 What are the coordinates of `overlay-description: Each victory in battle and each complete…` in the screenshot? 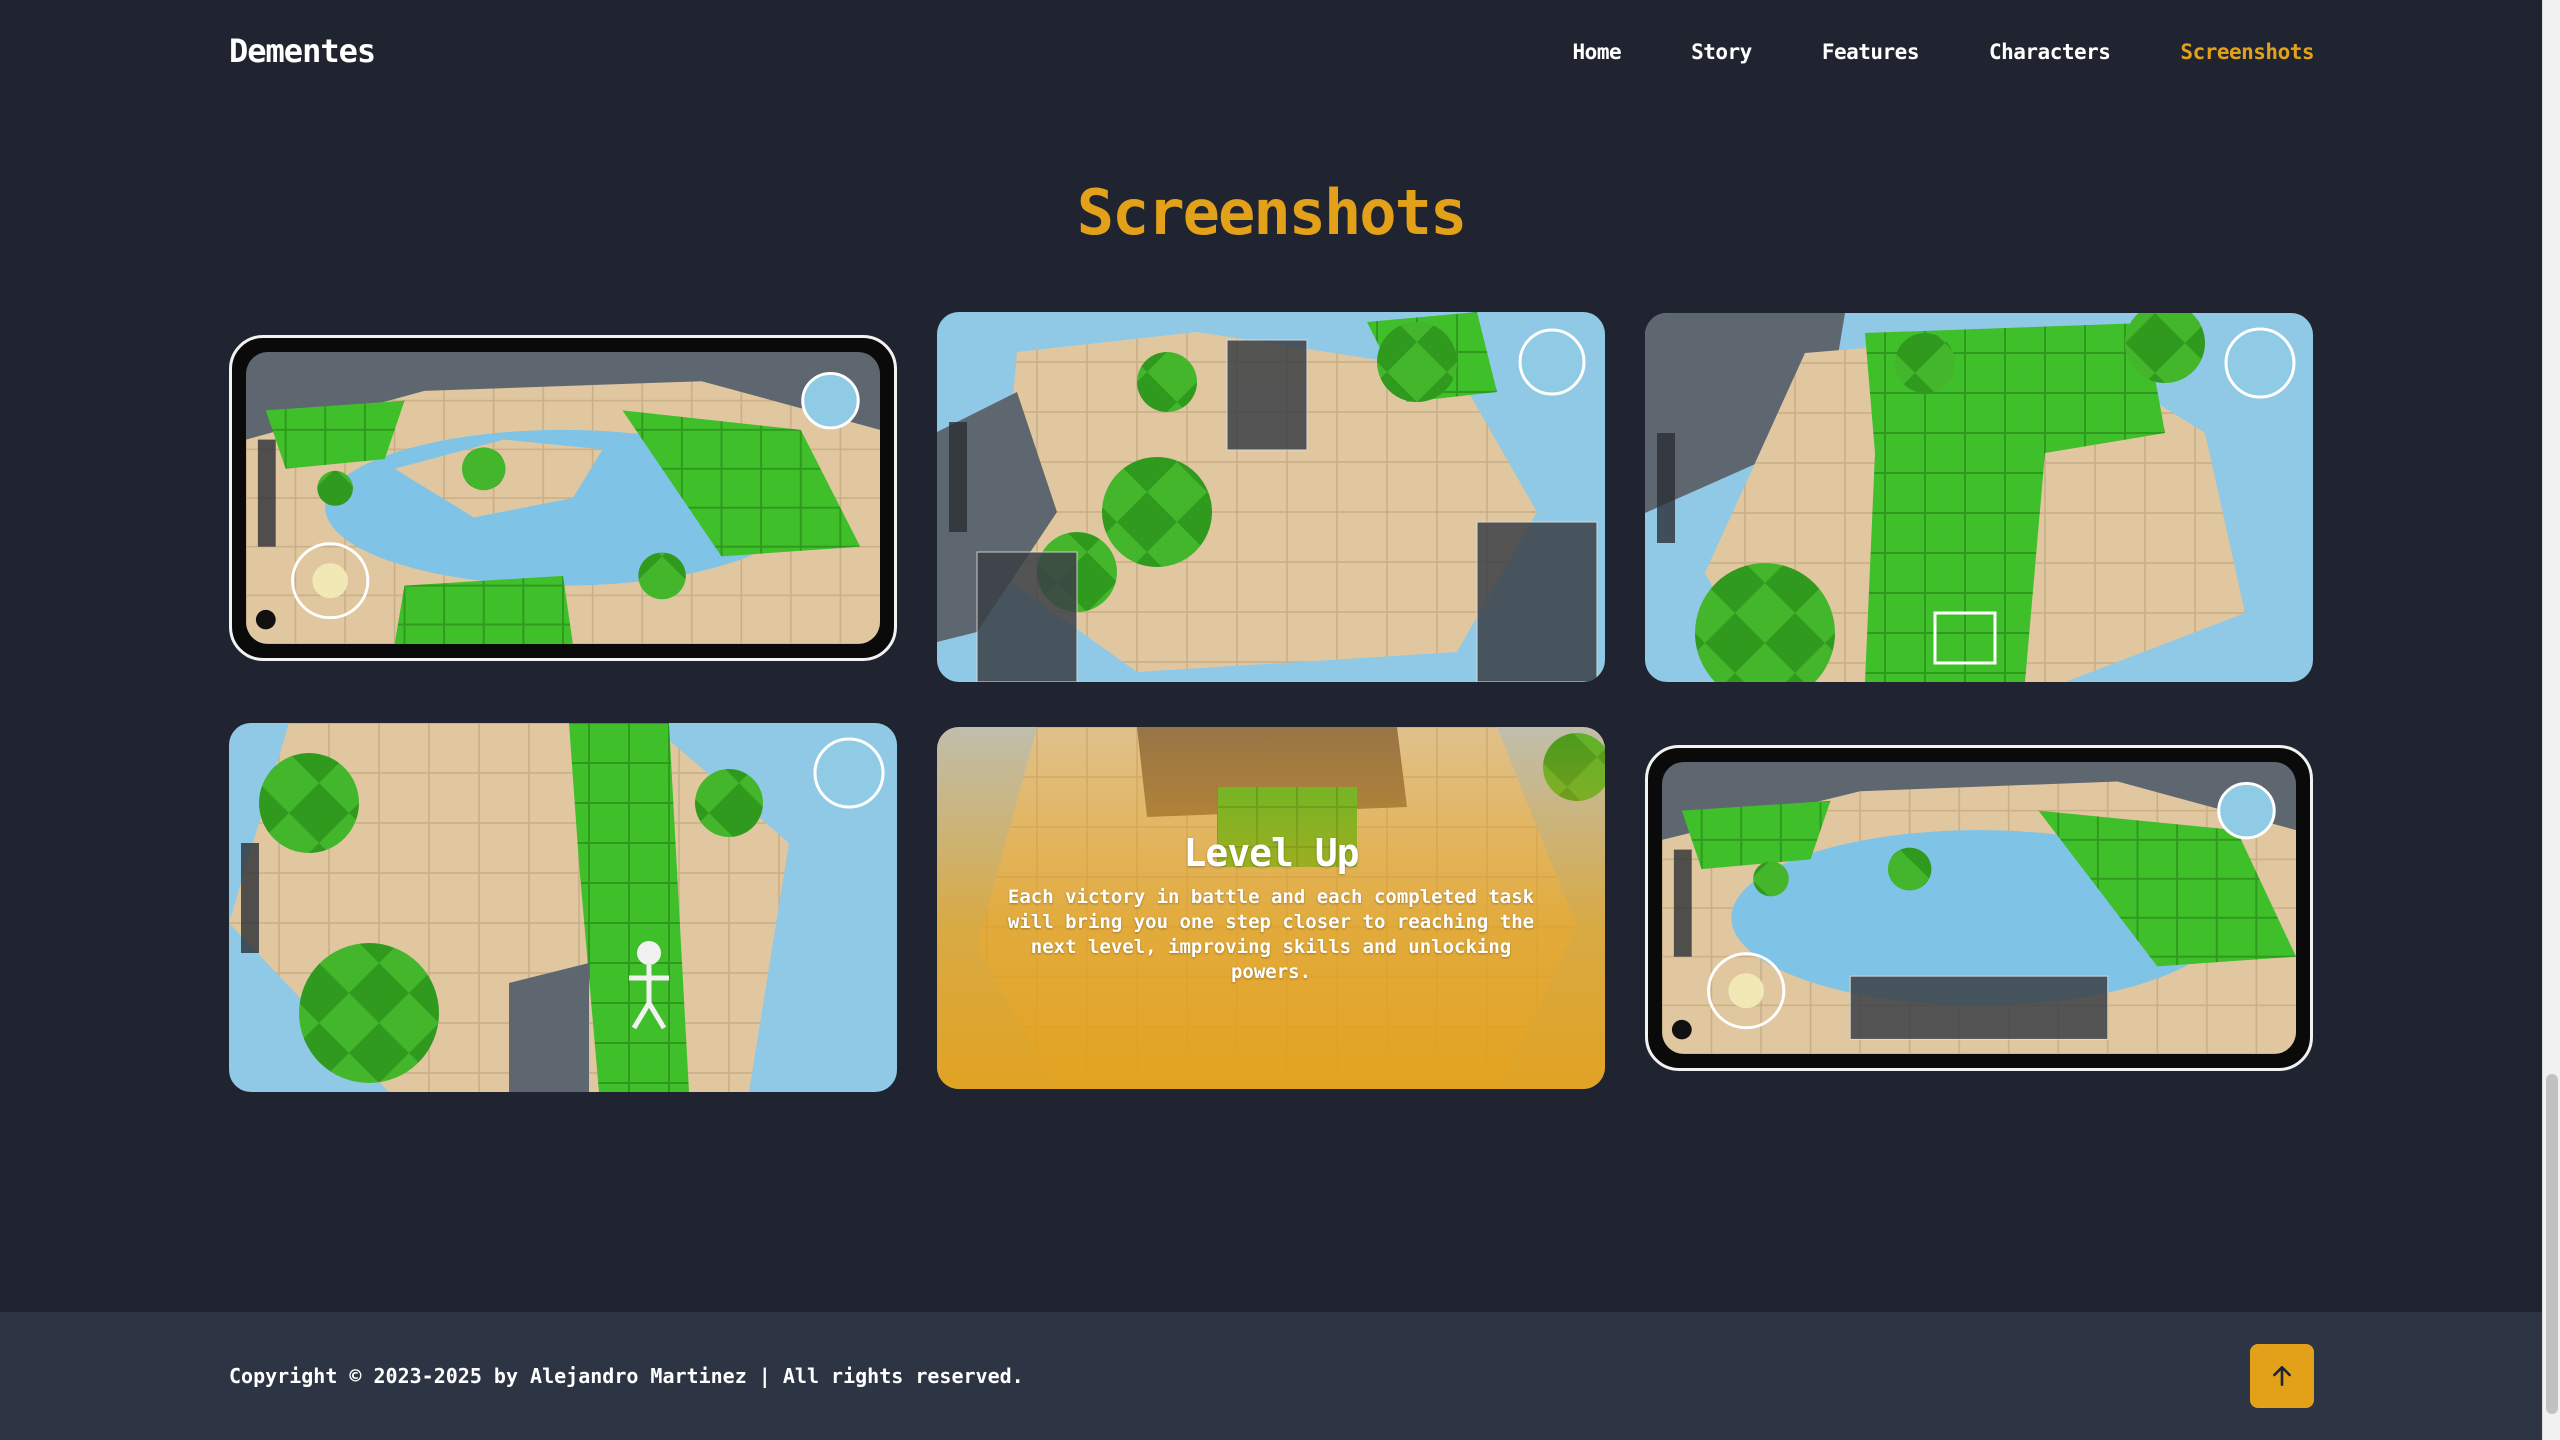 It's located at (1271, 934).